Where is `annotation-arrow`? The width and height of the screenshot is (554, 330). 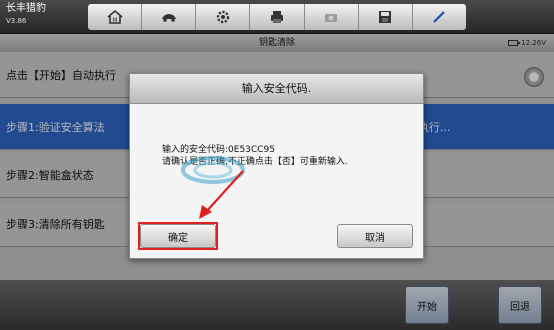
annotation-arrow is located at coordinates (221, 194).